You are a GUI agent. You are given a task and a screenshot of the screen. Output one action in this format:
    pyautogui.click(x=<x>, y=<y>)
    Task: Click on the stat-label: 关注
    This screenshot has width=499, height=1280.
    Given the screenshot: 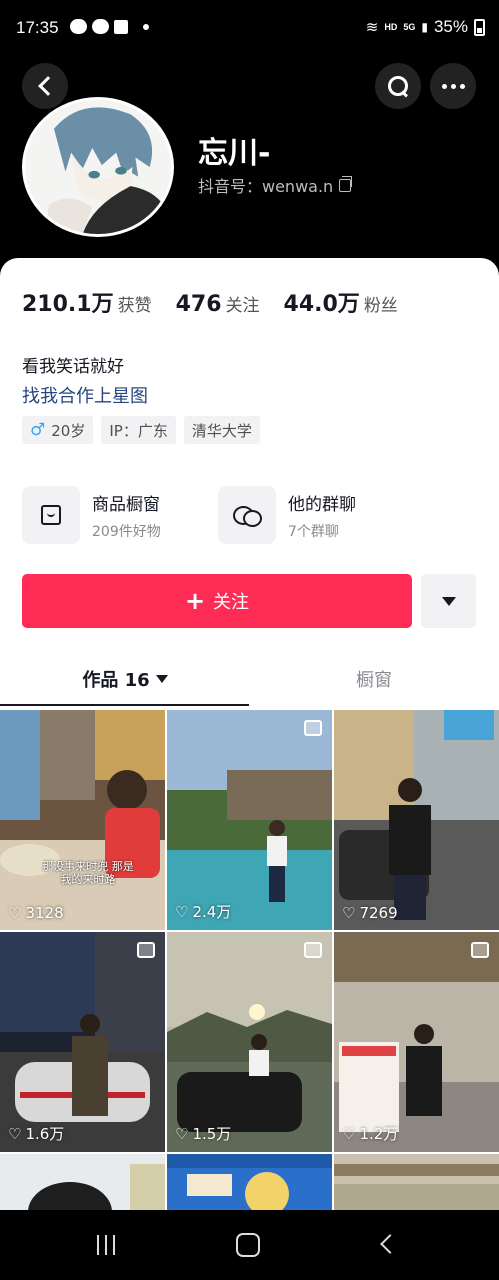 What is the action you would take?
    pyautogui.click(x=242, y=306)
    